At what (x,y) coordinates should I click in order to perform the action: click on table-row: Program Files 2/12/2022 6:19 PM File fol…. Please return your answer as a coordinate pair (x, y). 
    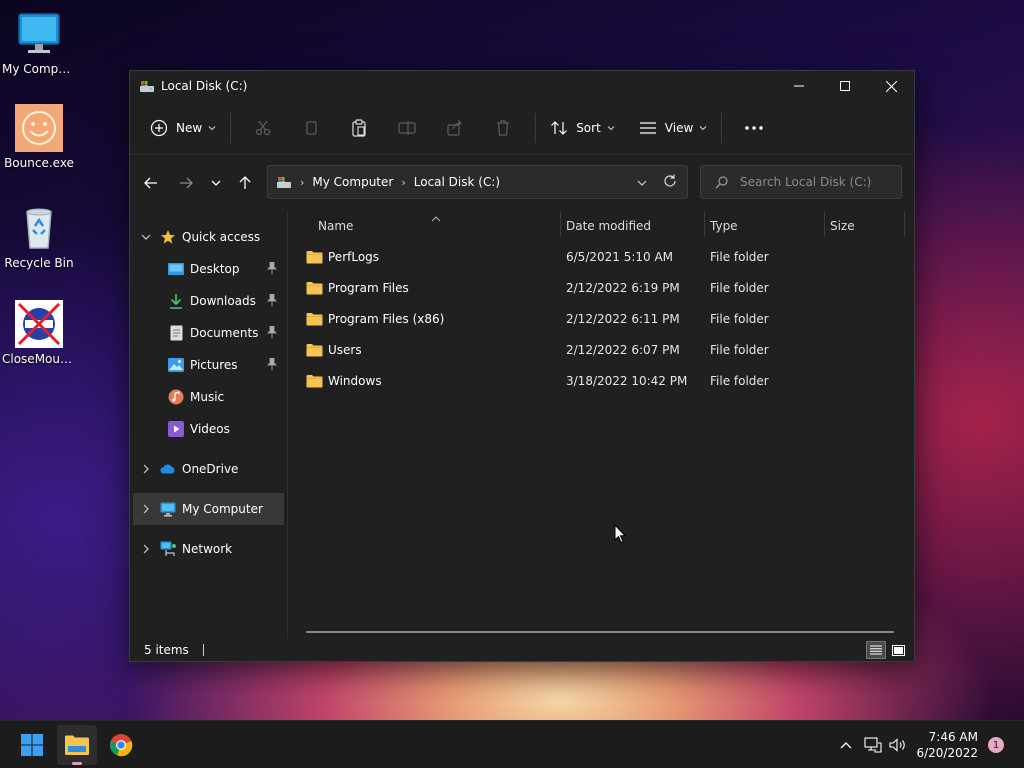
    Looking at the image, I should click on (601, 287).